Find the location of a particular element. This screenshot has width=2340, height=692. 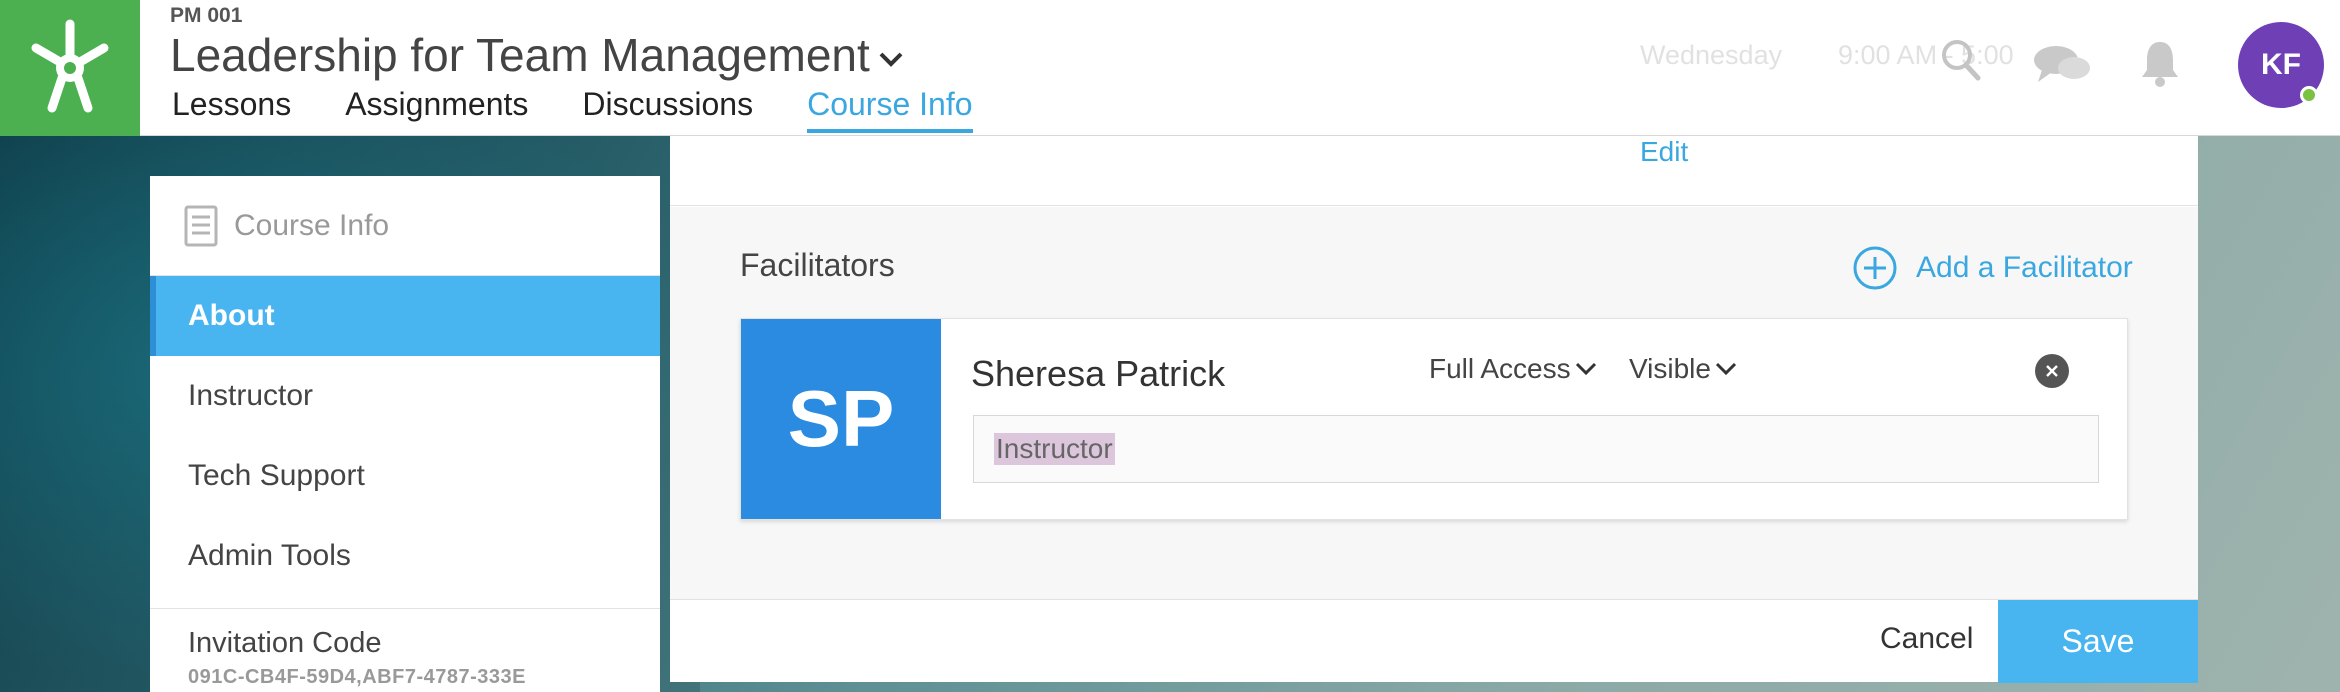

document-icon is located at coordinates (201, 225).